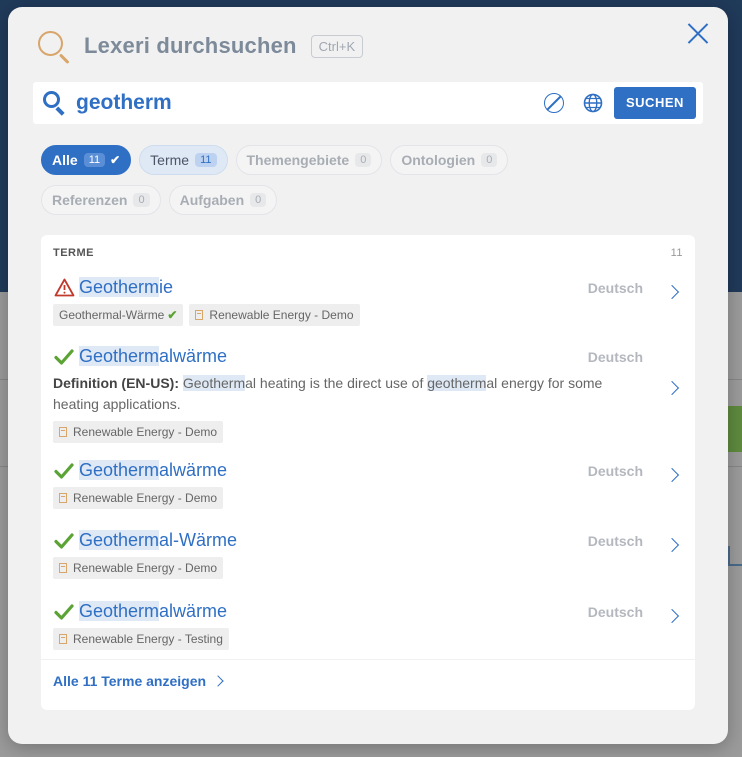 This screenshot has height=757, width=742. I want to click on tag-label: Renewable Energy - Testing, so click(148, 639).